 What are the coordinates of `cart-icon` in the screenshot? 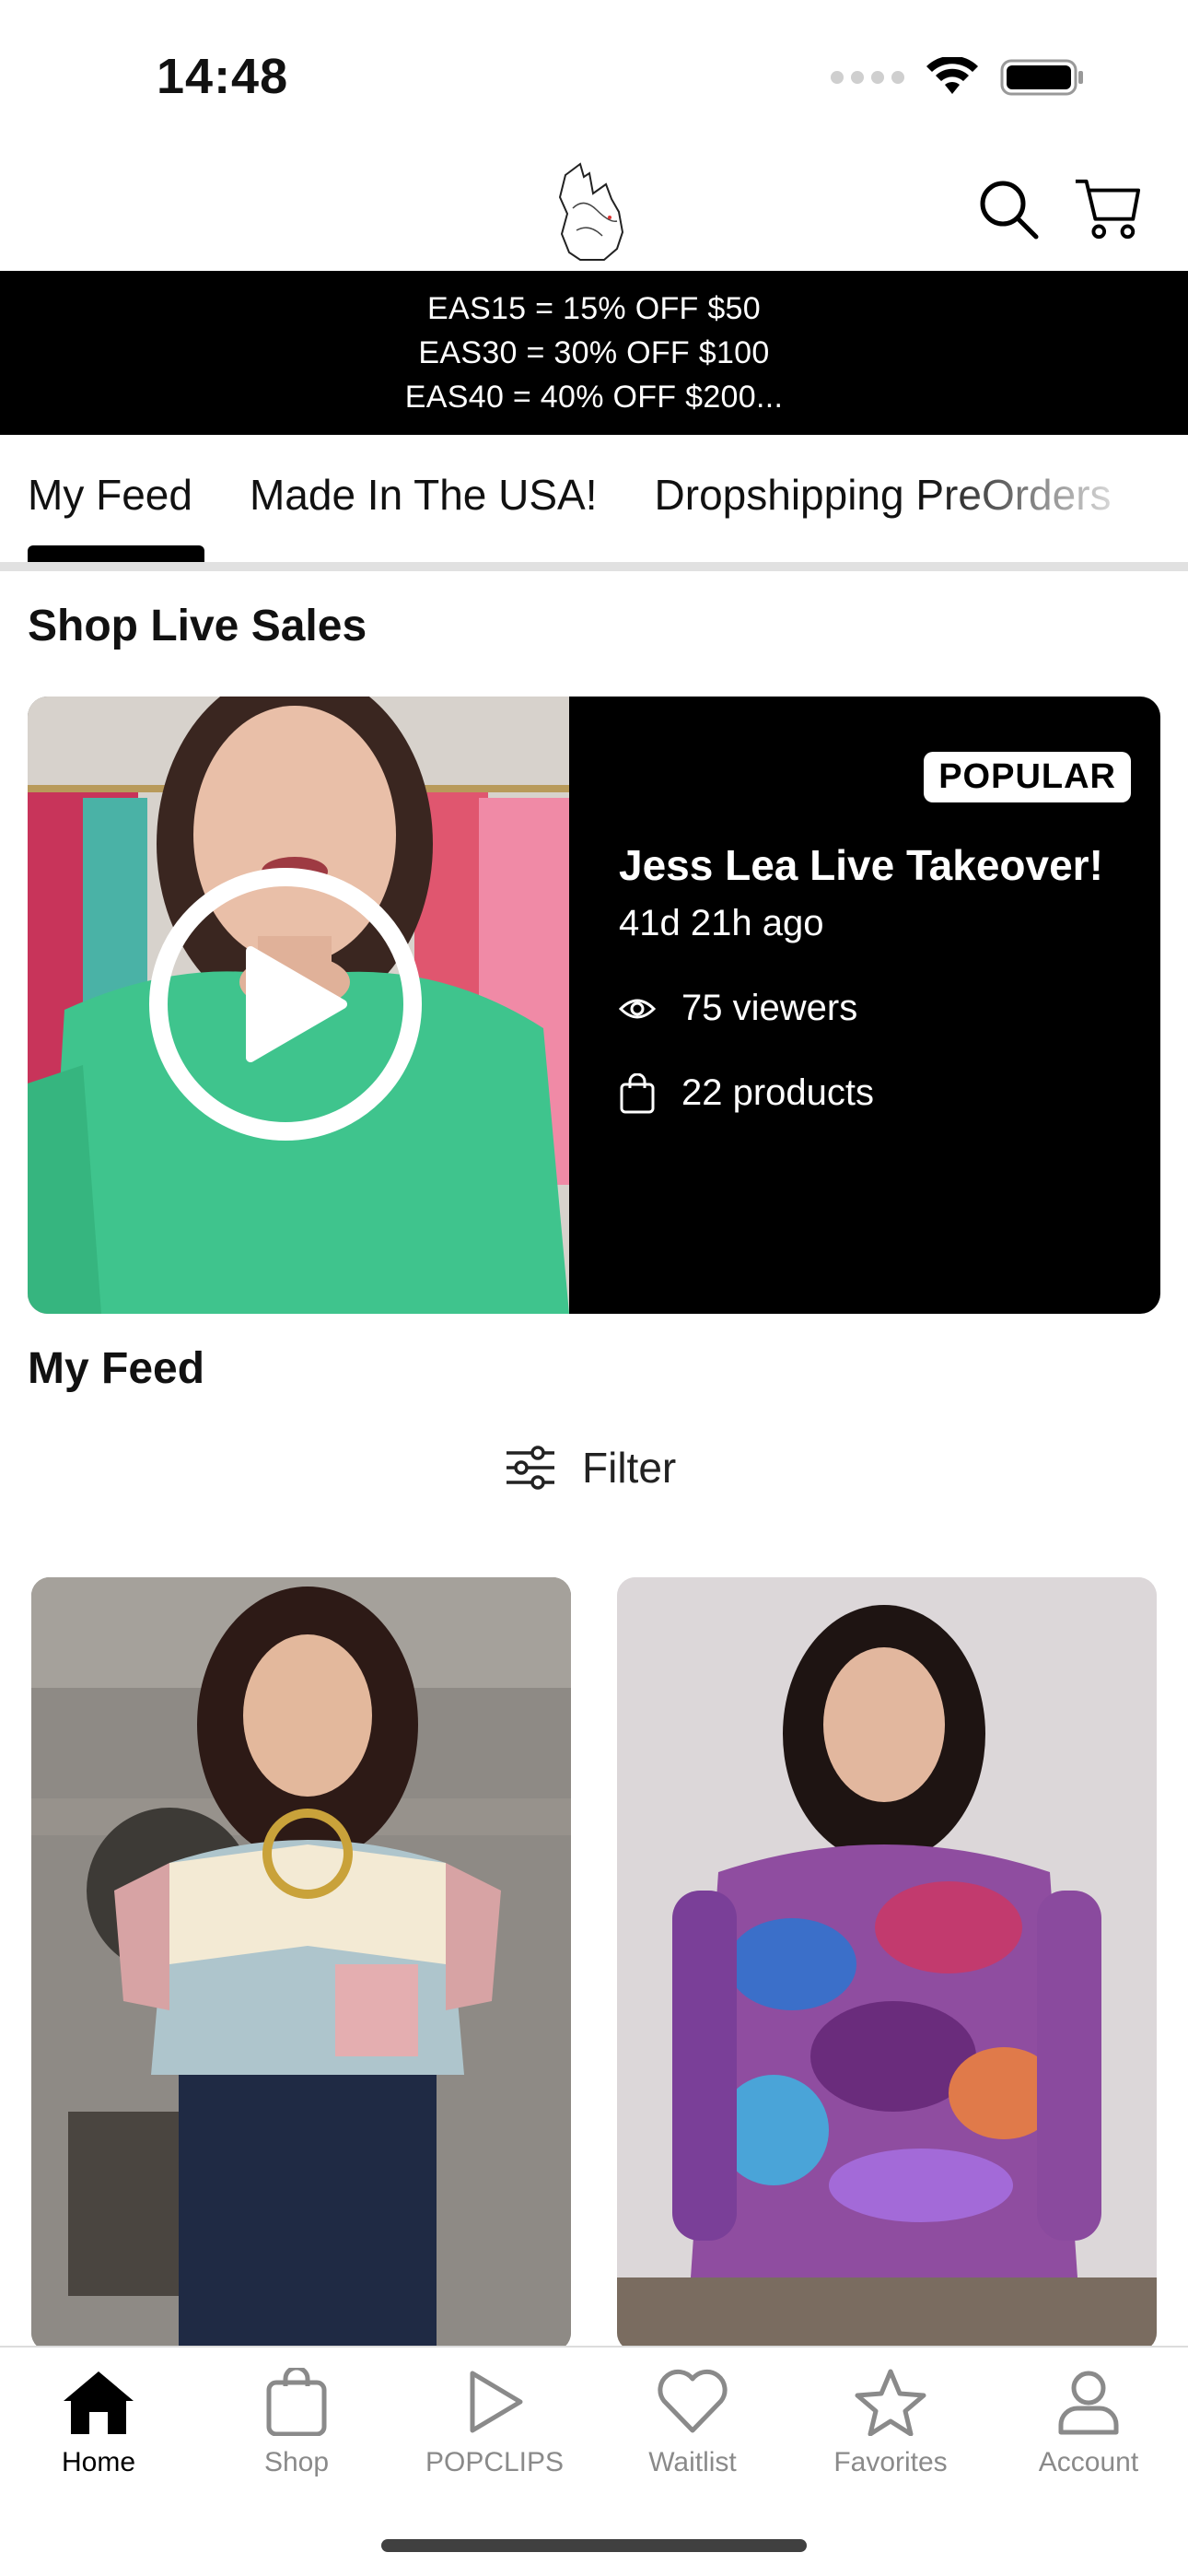 It's located at (1108, 209).